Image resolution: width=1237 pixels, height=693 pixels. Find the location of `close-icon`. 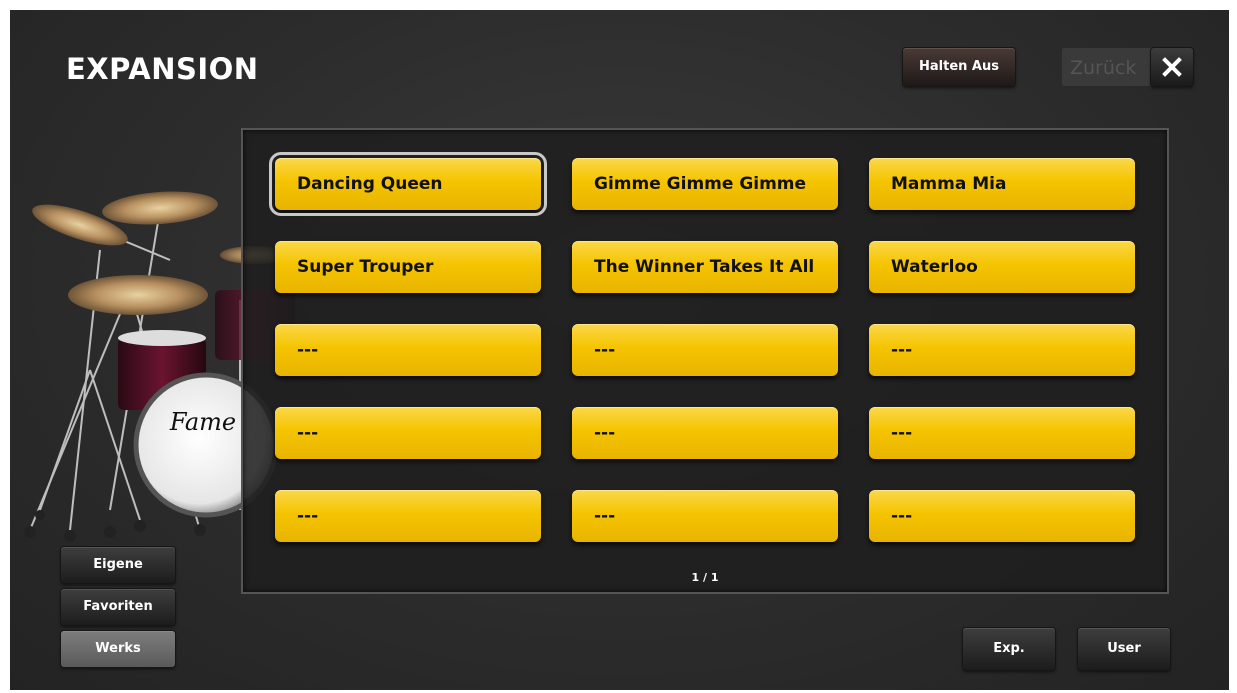

close-icon is located at coordinates (1172, 67).